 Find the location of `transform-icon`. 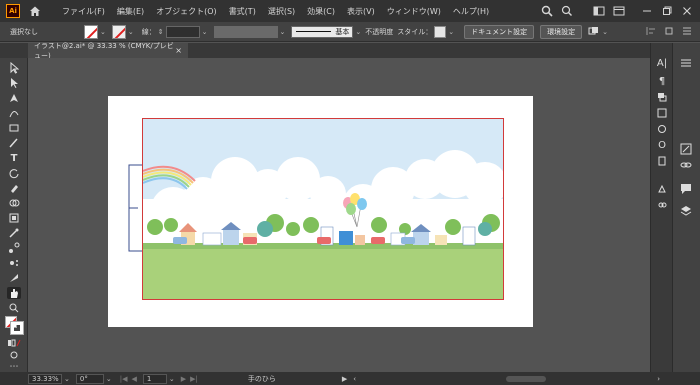

transform-icon is located at coordinates (669, 32).